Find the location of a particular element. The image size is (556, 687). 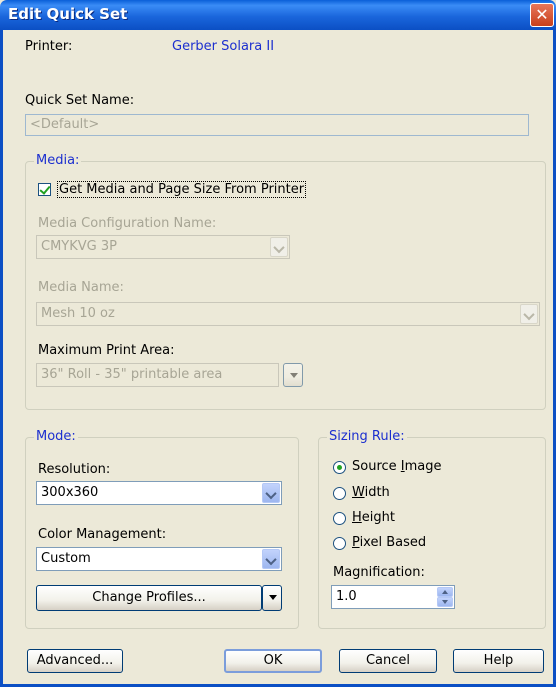

title-bar: Edit Quick Set ✕ is located at coordinates (278, 15).